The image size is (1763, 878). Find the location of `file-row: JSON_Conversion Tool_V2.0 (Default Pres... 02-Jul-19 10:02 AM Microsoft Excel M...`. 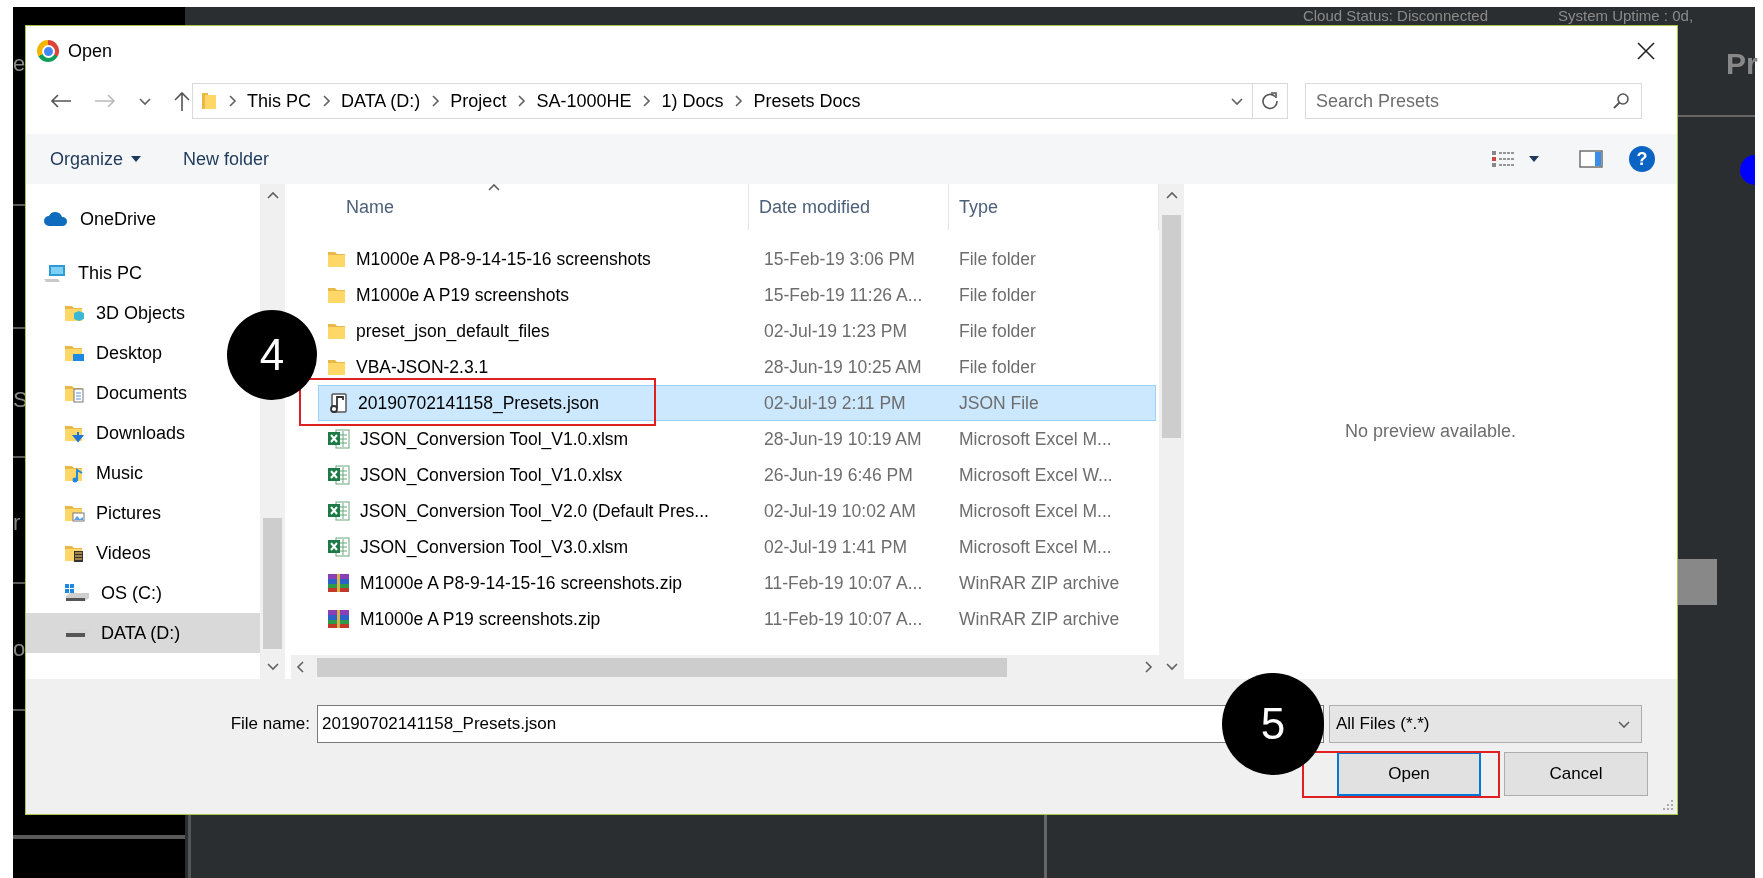

file-row: JSON_Conversion Tool_V2.0 (Default Pres... 02-Jul-19 10:02 AM Microsoft Excel M... is located at coordinates (737, 511).